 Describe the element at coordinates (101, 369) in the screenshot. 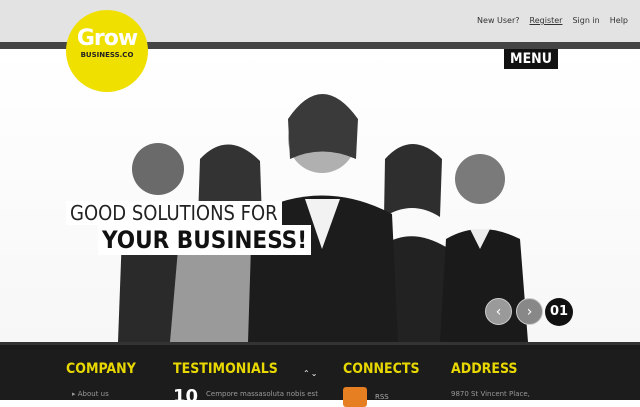

I see `company-heading: COMPANY` at that location.